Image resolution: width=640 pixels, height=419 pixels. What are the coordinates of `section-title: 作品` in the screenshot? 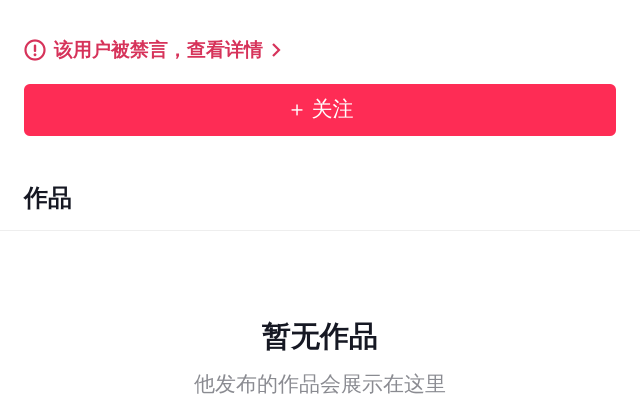 It's located at (48, 198).